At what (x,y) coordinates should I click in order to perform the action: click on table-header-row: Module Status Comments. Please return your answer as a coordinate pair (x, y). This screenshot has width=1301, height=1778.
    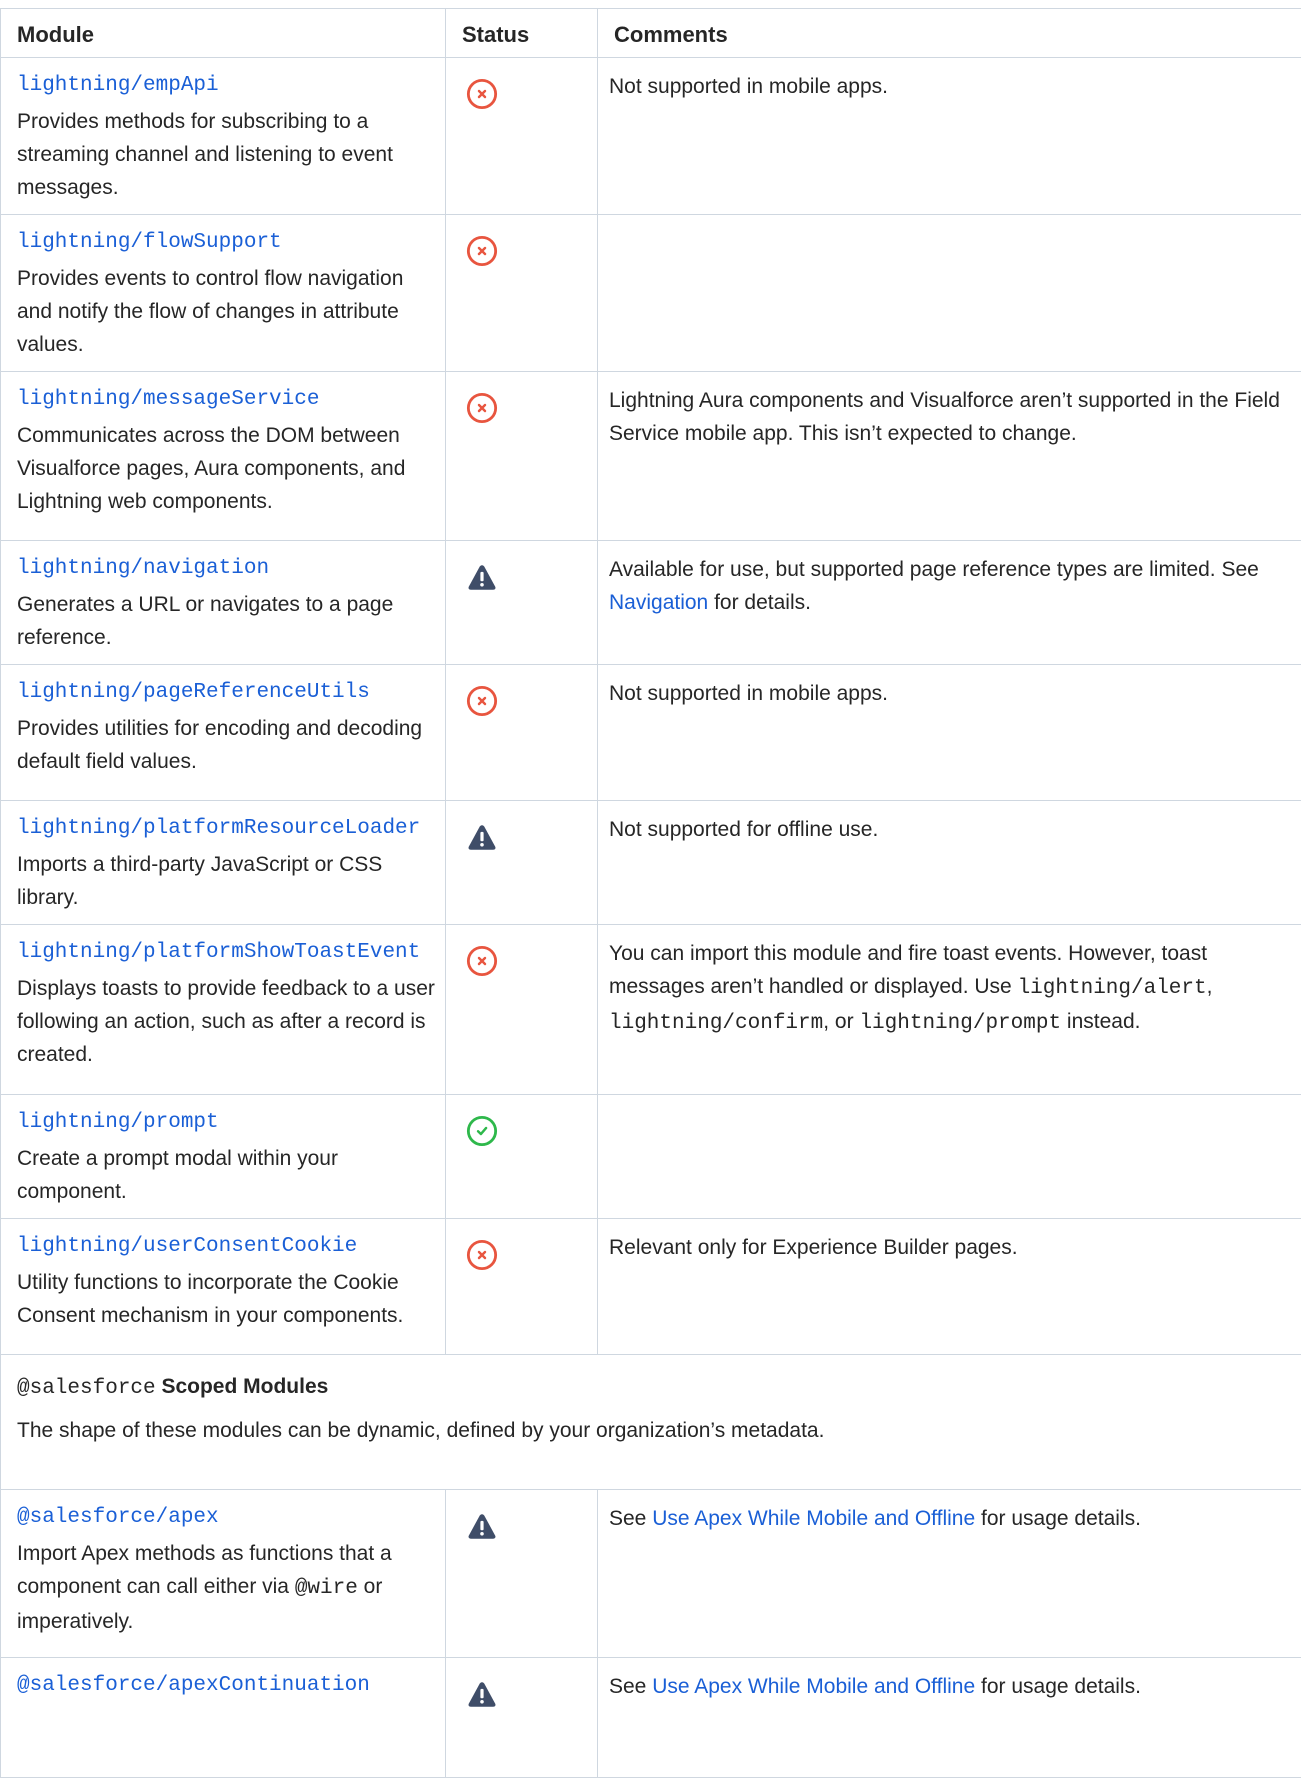
    Looking at the image, I should click on (651, 33).